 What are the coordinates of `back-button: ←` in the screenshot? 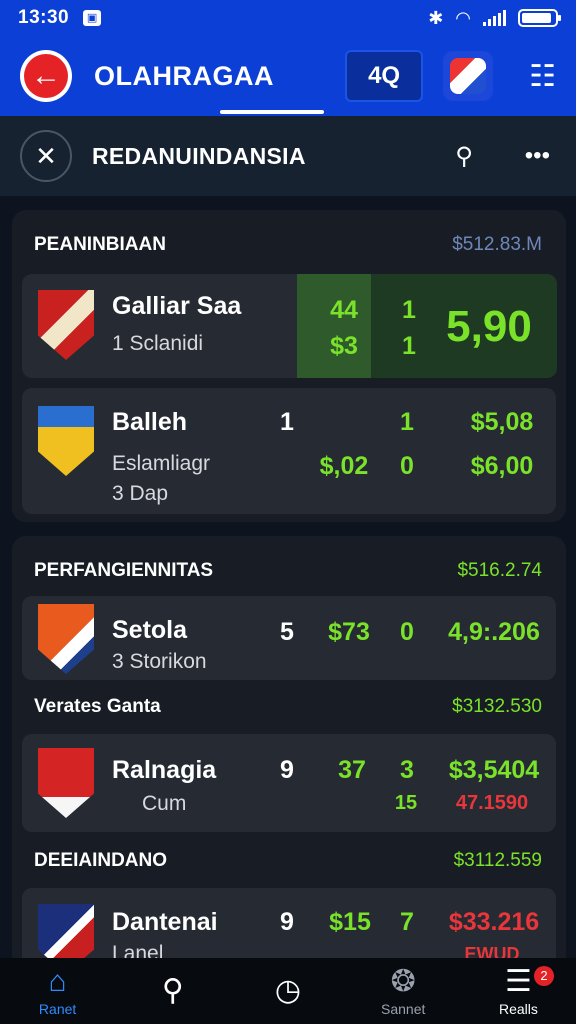 It's located at (46, 76).